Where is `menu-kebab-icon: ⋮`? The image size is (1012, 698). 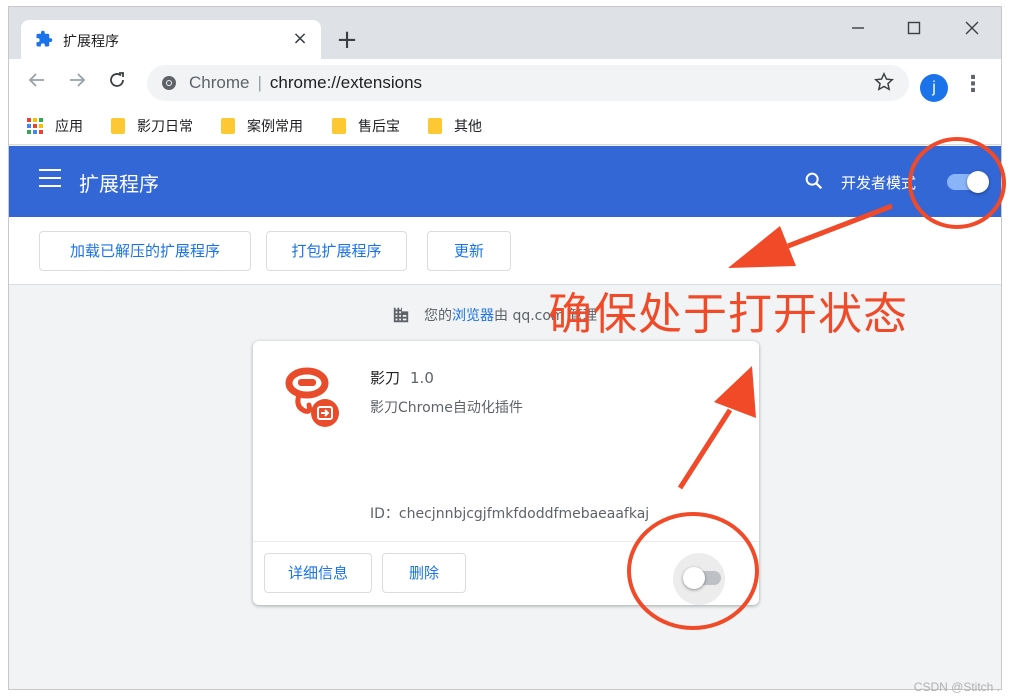 menu-kebab-icon: ⋮ is located at coordinates (973, 85).